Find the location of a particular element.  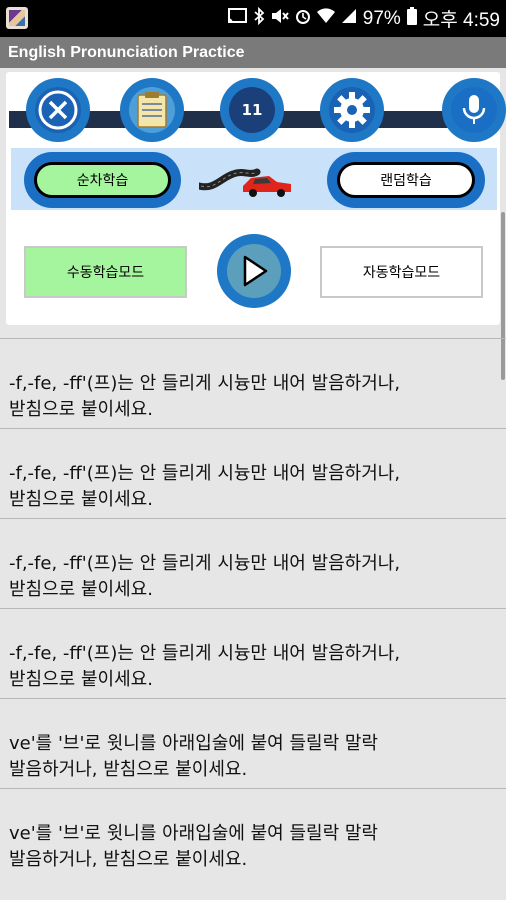

sequential-study-button: 순차학습 is located at coordinates (102, 180).